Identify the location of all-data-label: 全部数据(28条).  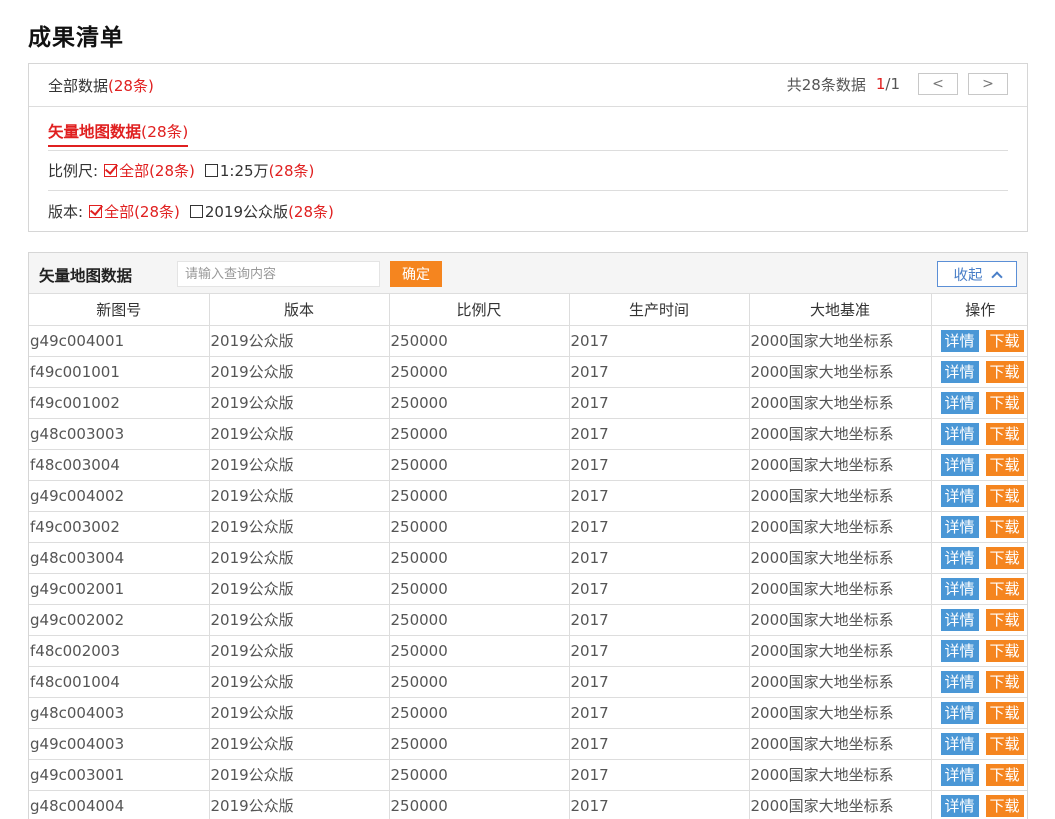
(101, 85).